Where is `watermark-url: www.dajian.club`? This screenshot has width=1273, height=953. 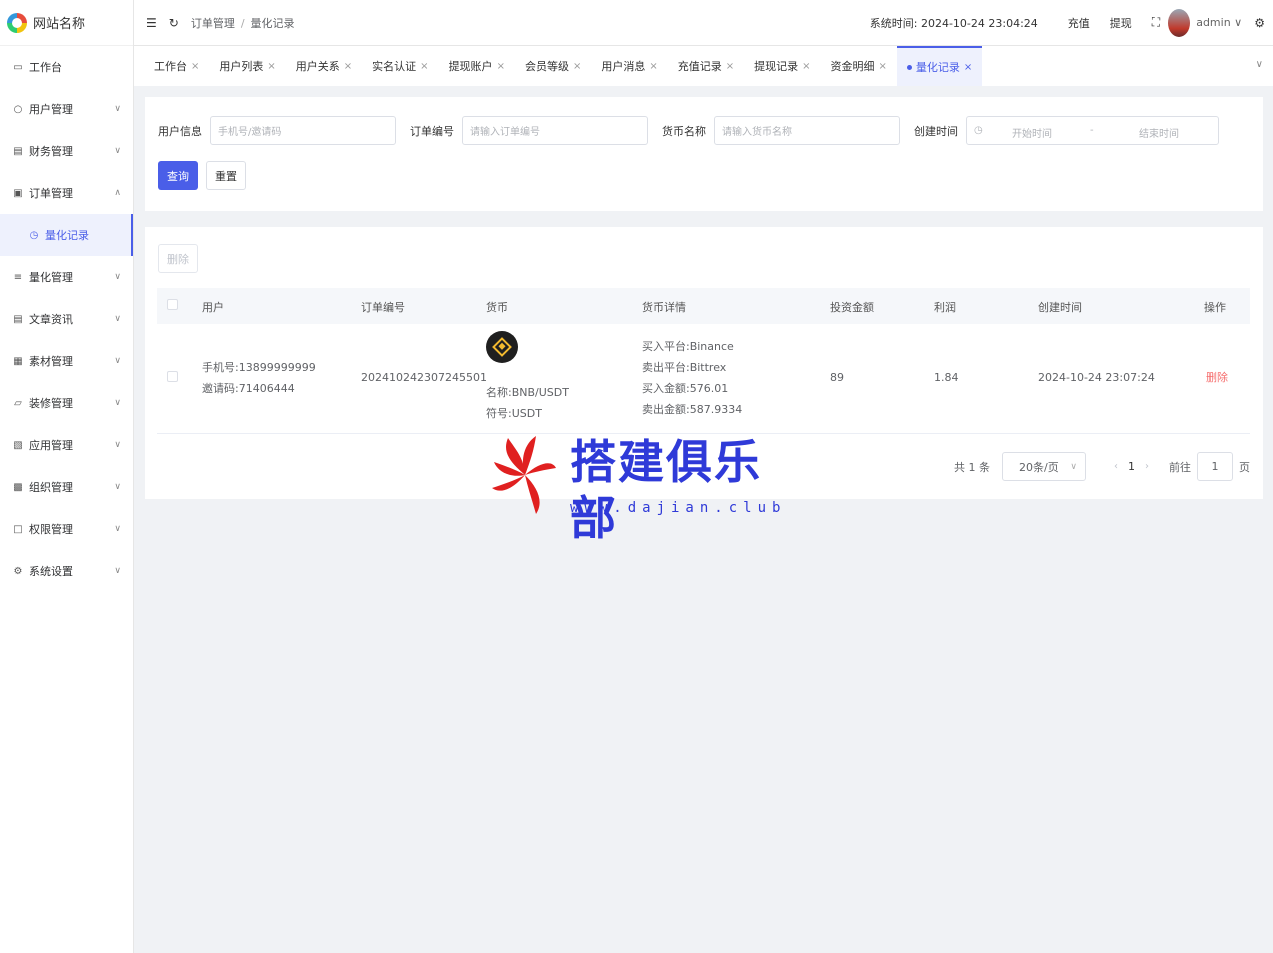 watermark-url: www.dajian.club is located at coordinates (678, 508).